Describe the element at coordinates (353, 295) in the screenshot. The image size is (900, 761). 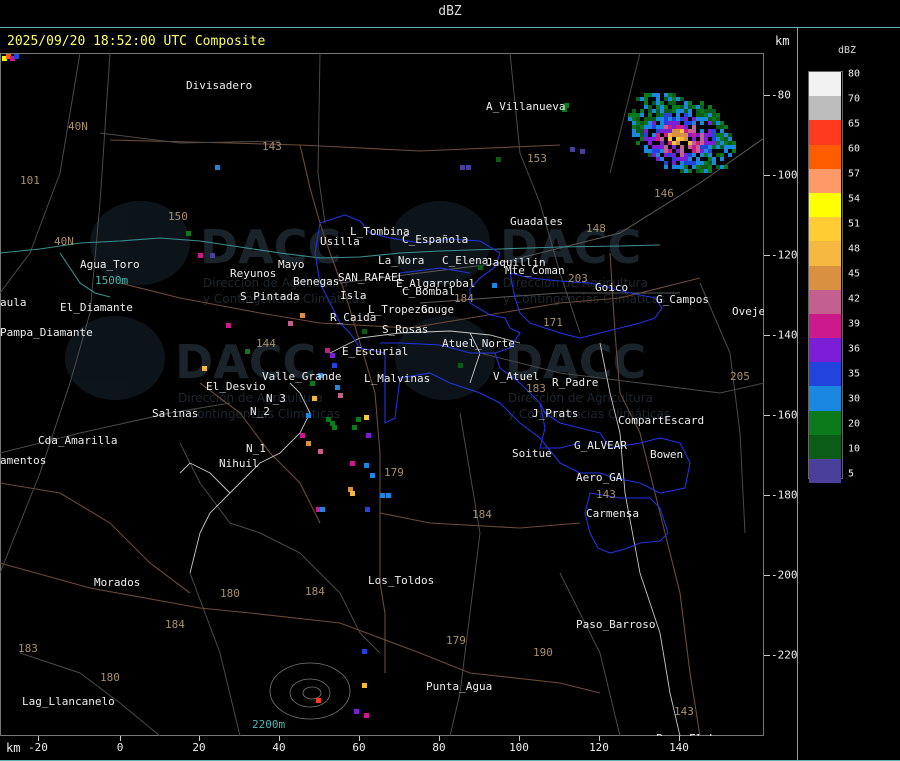
I see `place-label: Isla` at that location.